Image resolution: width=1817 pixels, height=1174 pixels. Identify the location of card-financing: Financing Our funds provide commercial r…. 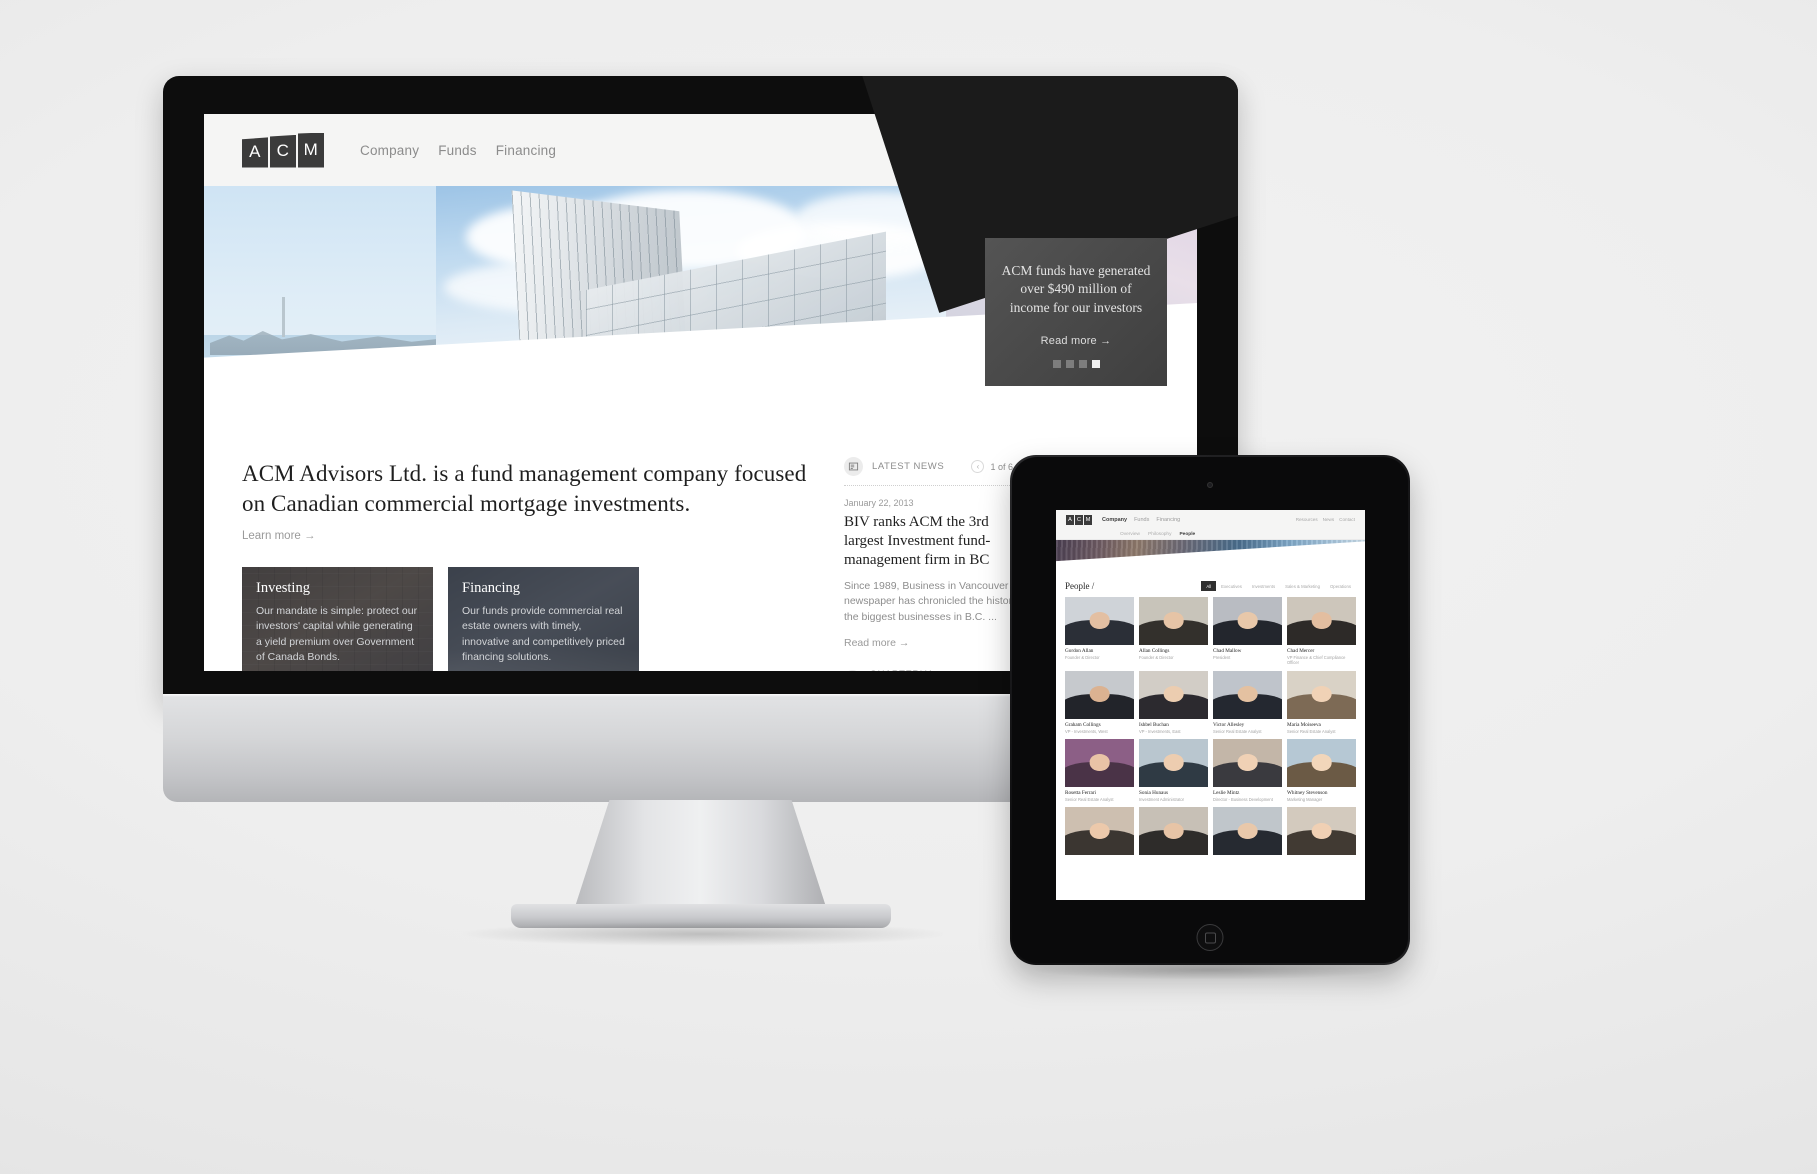
(543, 618).